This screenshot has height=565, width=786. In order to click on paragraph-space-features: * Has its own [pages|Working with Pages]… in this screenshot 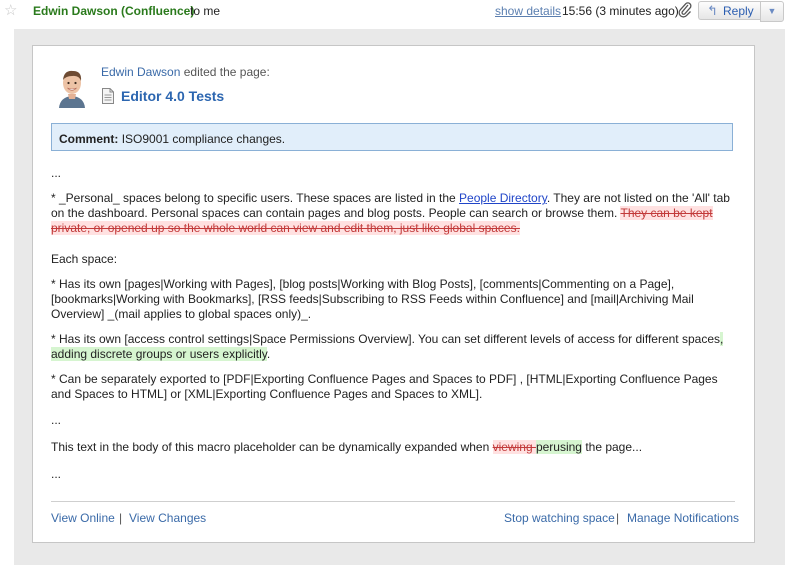, I will do `click(372, 299)`.